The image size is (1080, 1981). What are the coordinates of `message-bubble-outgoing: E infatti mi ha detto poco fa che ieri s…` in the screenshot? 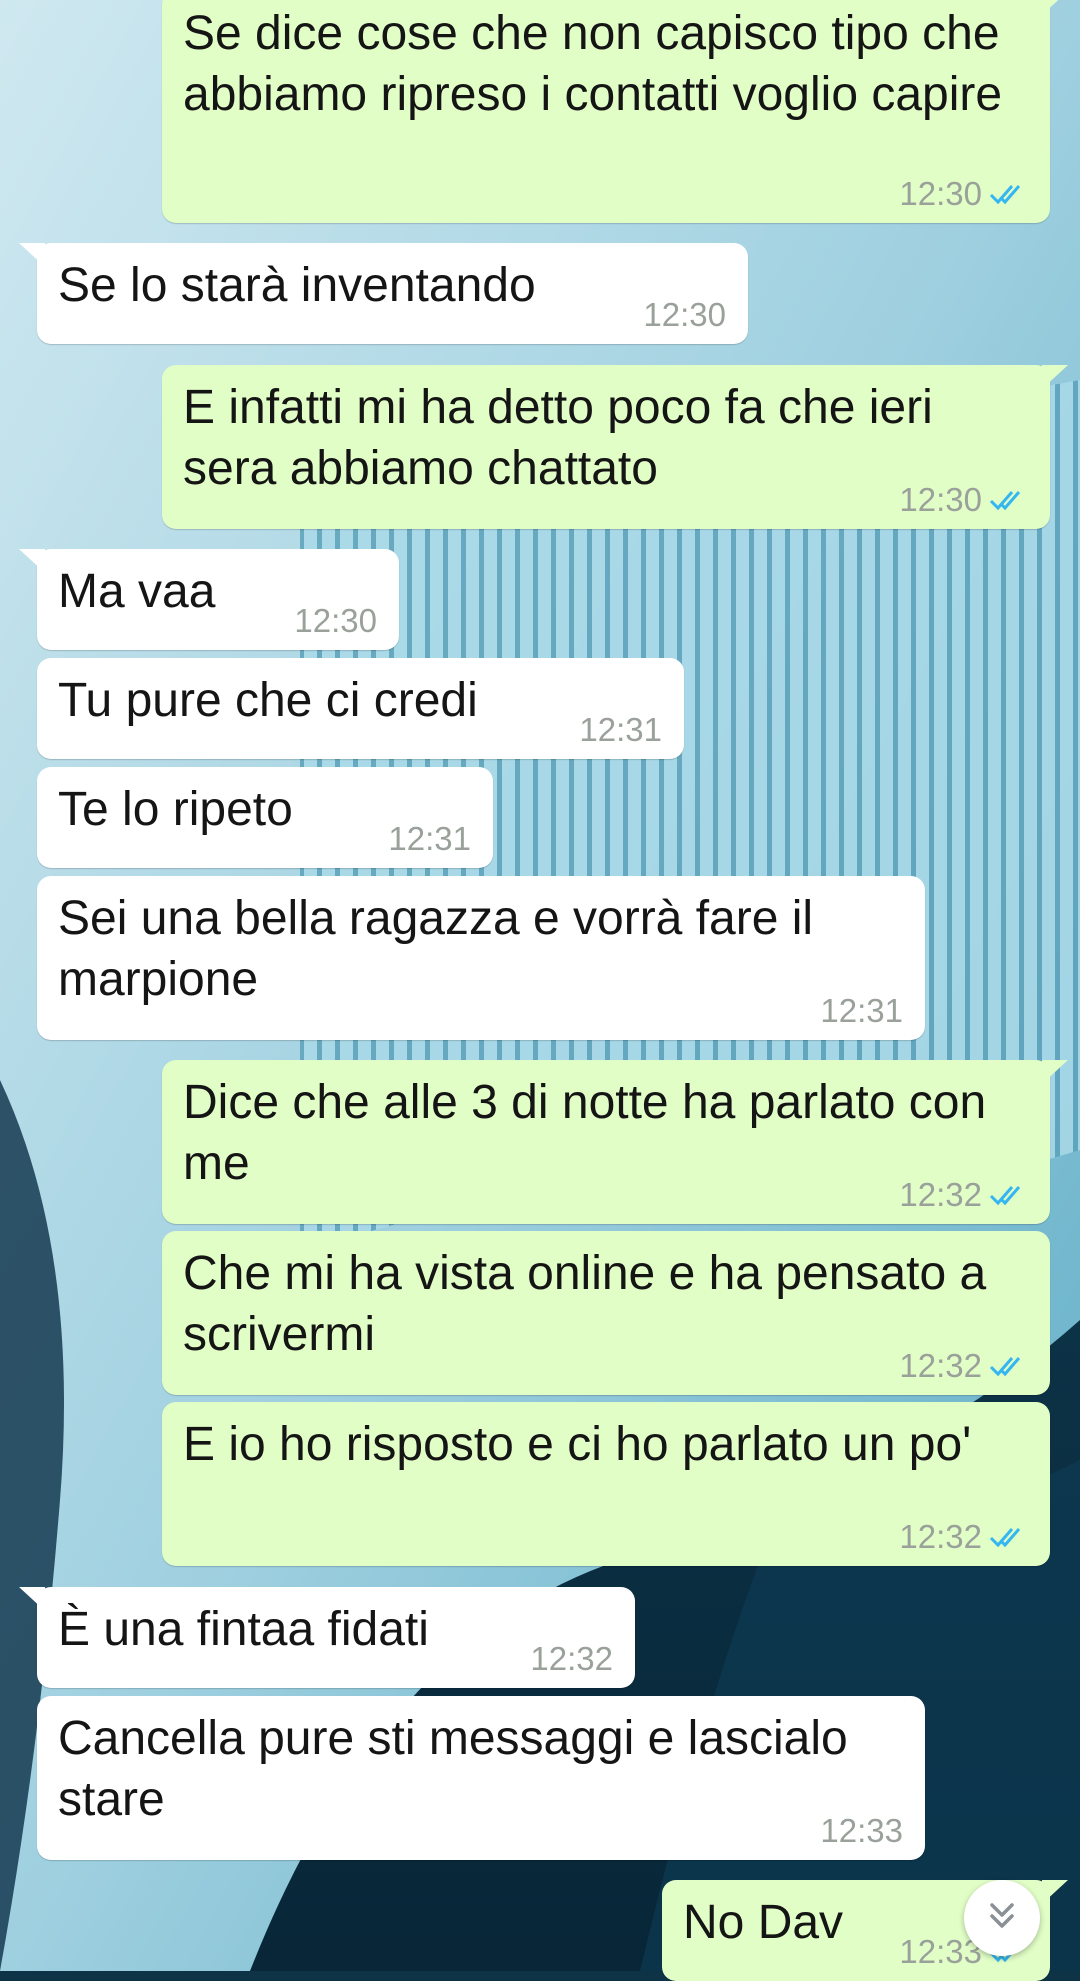 It's located at (615, 447).